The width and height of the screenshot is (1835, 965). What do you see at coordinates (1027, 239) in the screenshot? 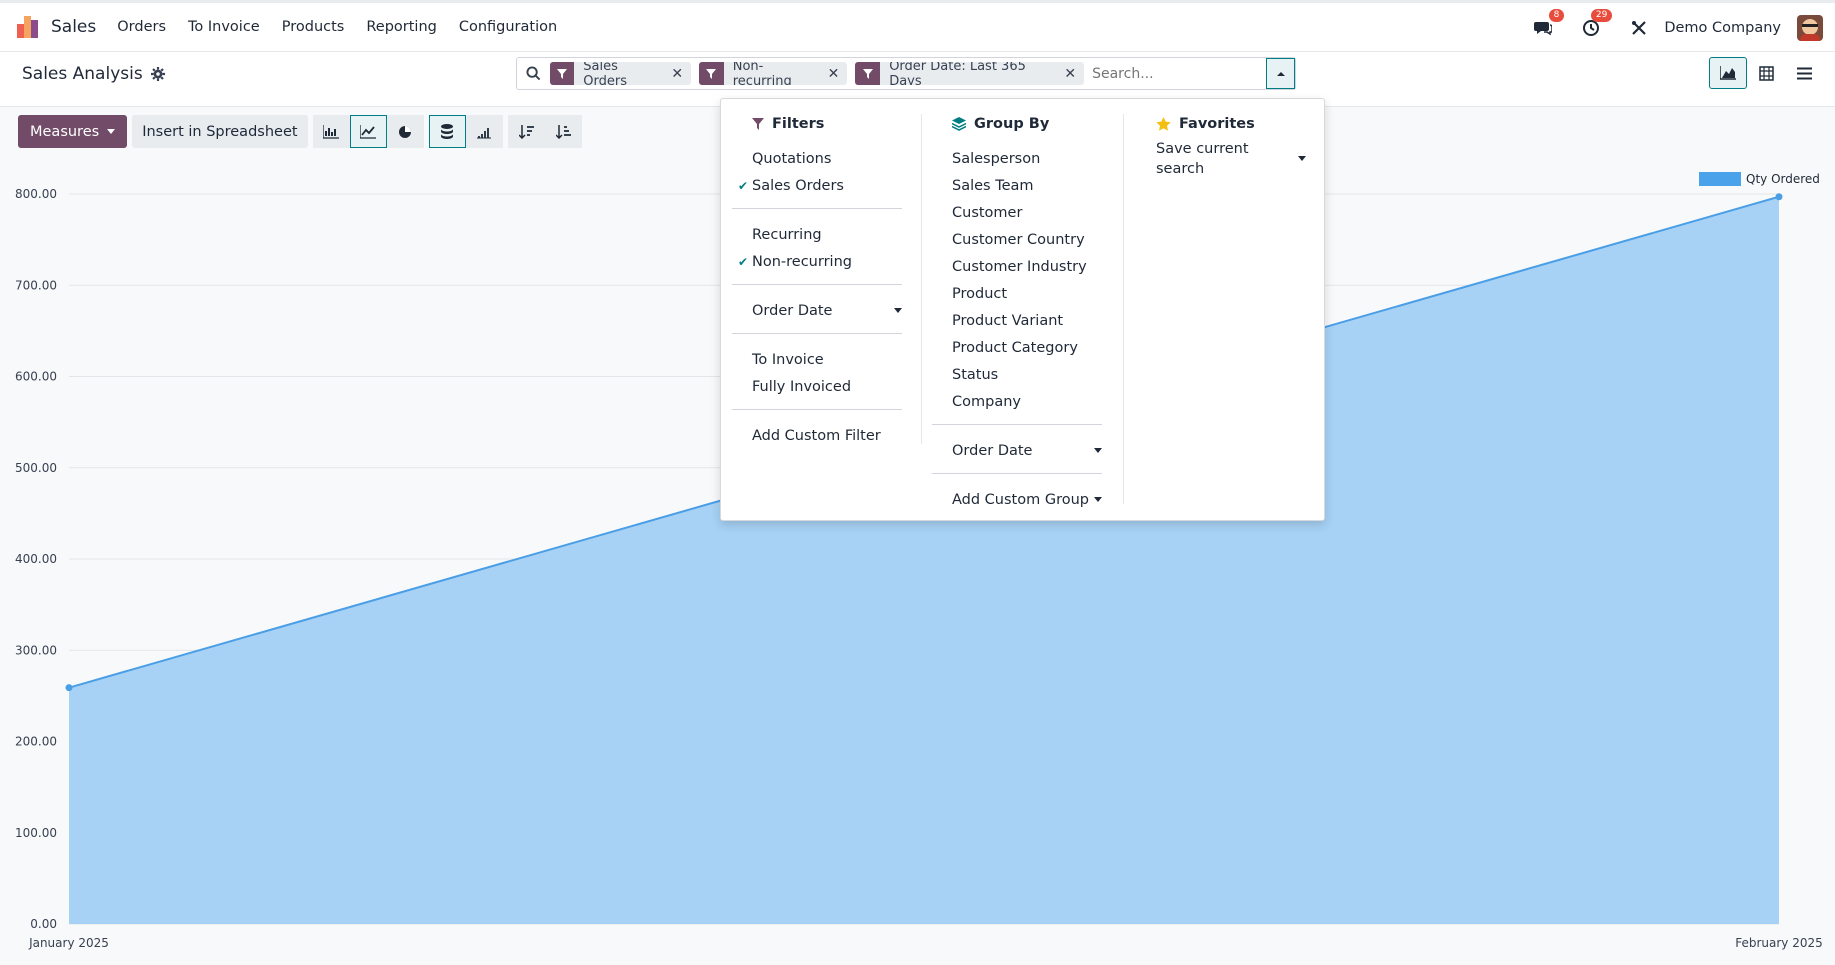
I see `groupby-customer-country: Customer Country` at bounding box center [1027, 239].